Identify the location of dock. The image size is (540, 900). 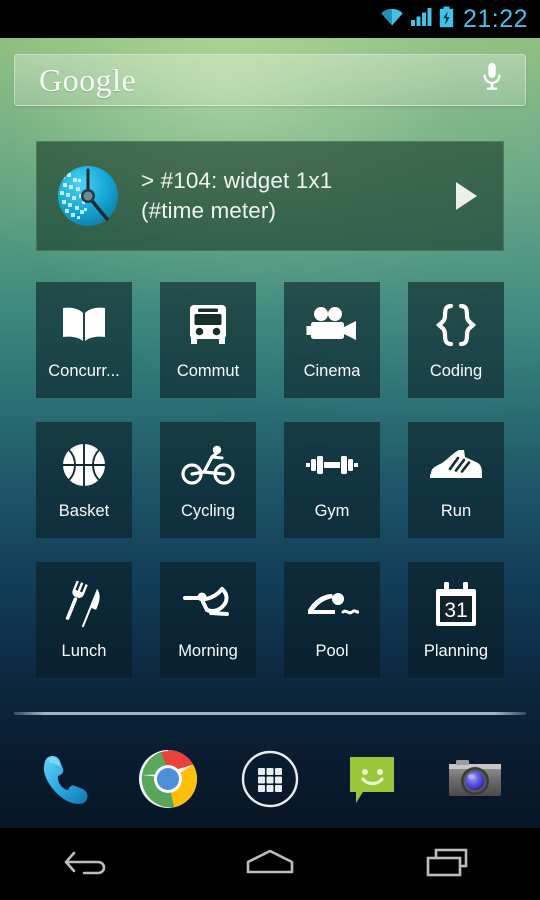
(270, 781).